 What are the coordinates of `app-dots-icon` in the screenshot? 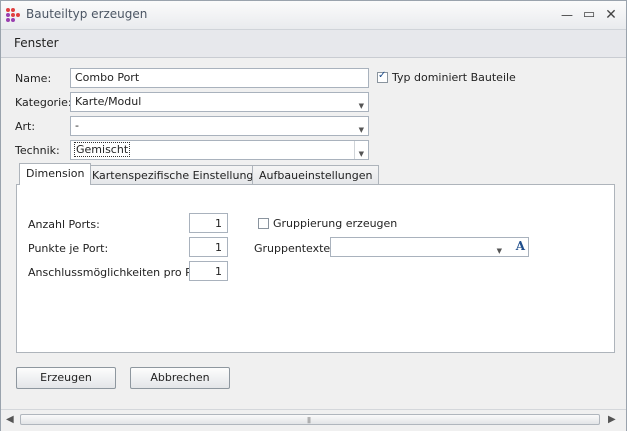 It's located at (13, 15).